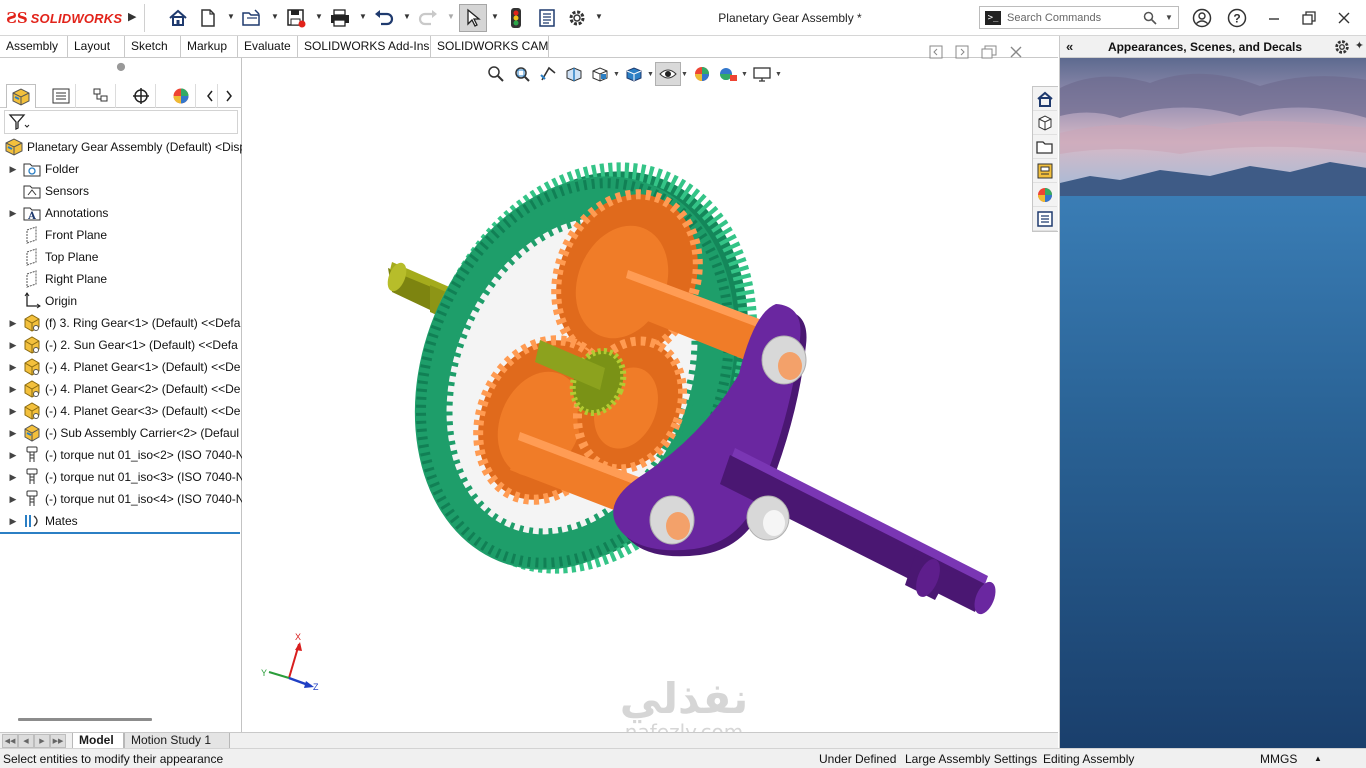 This screenshot has height=768, width=1366. Describe the element at coordinates (275, 18) in the screenshot. I see `open-dropdown-icon: ▼` at that location.